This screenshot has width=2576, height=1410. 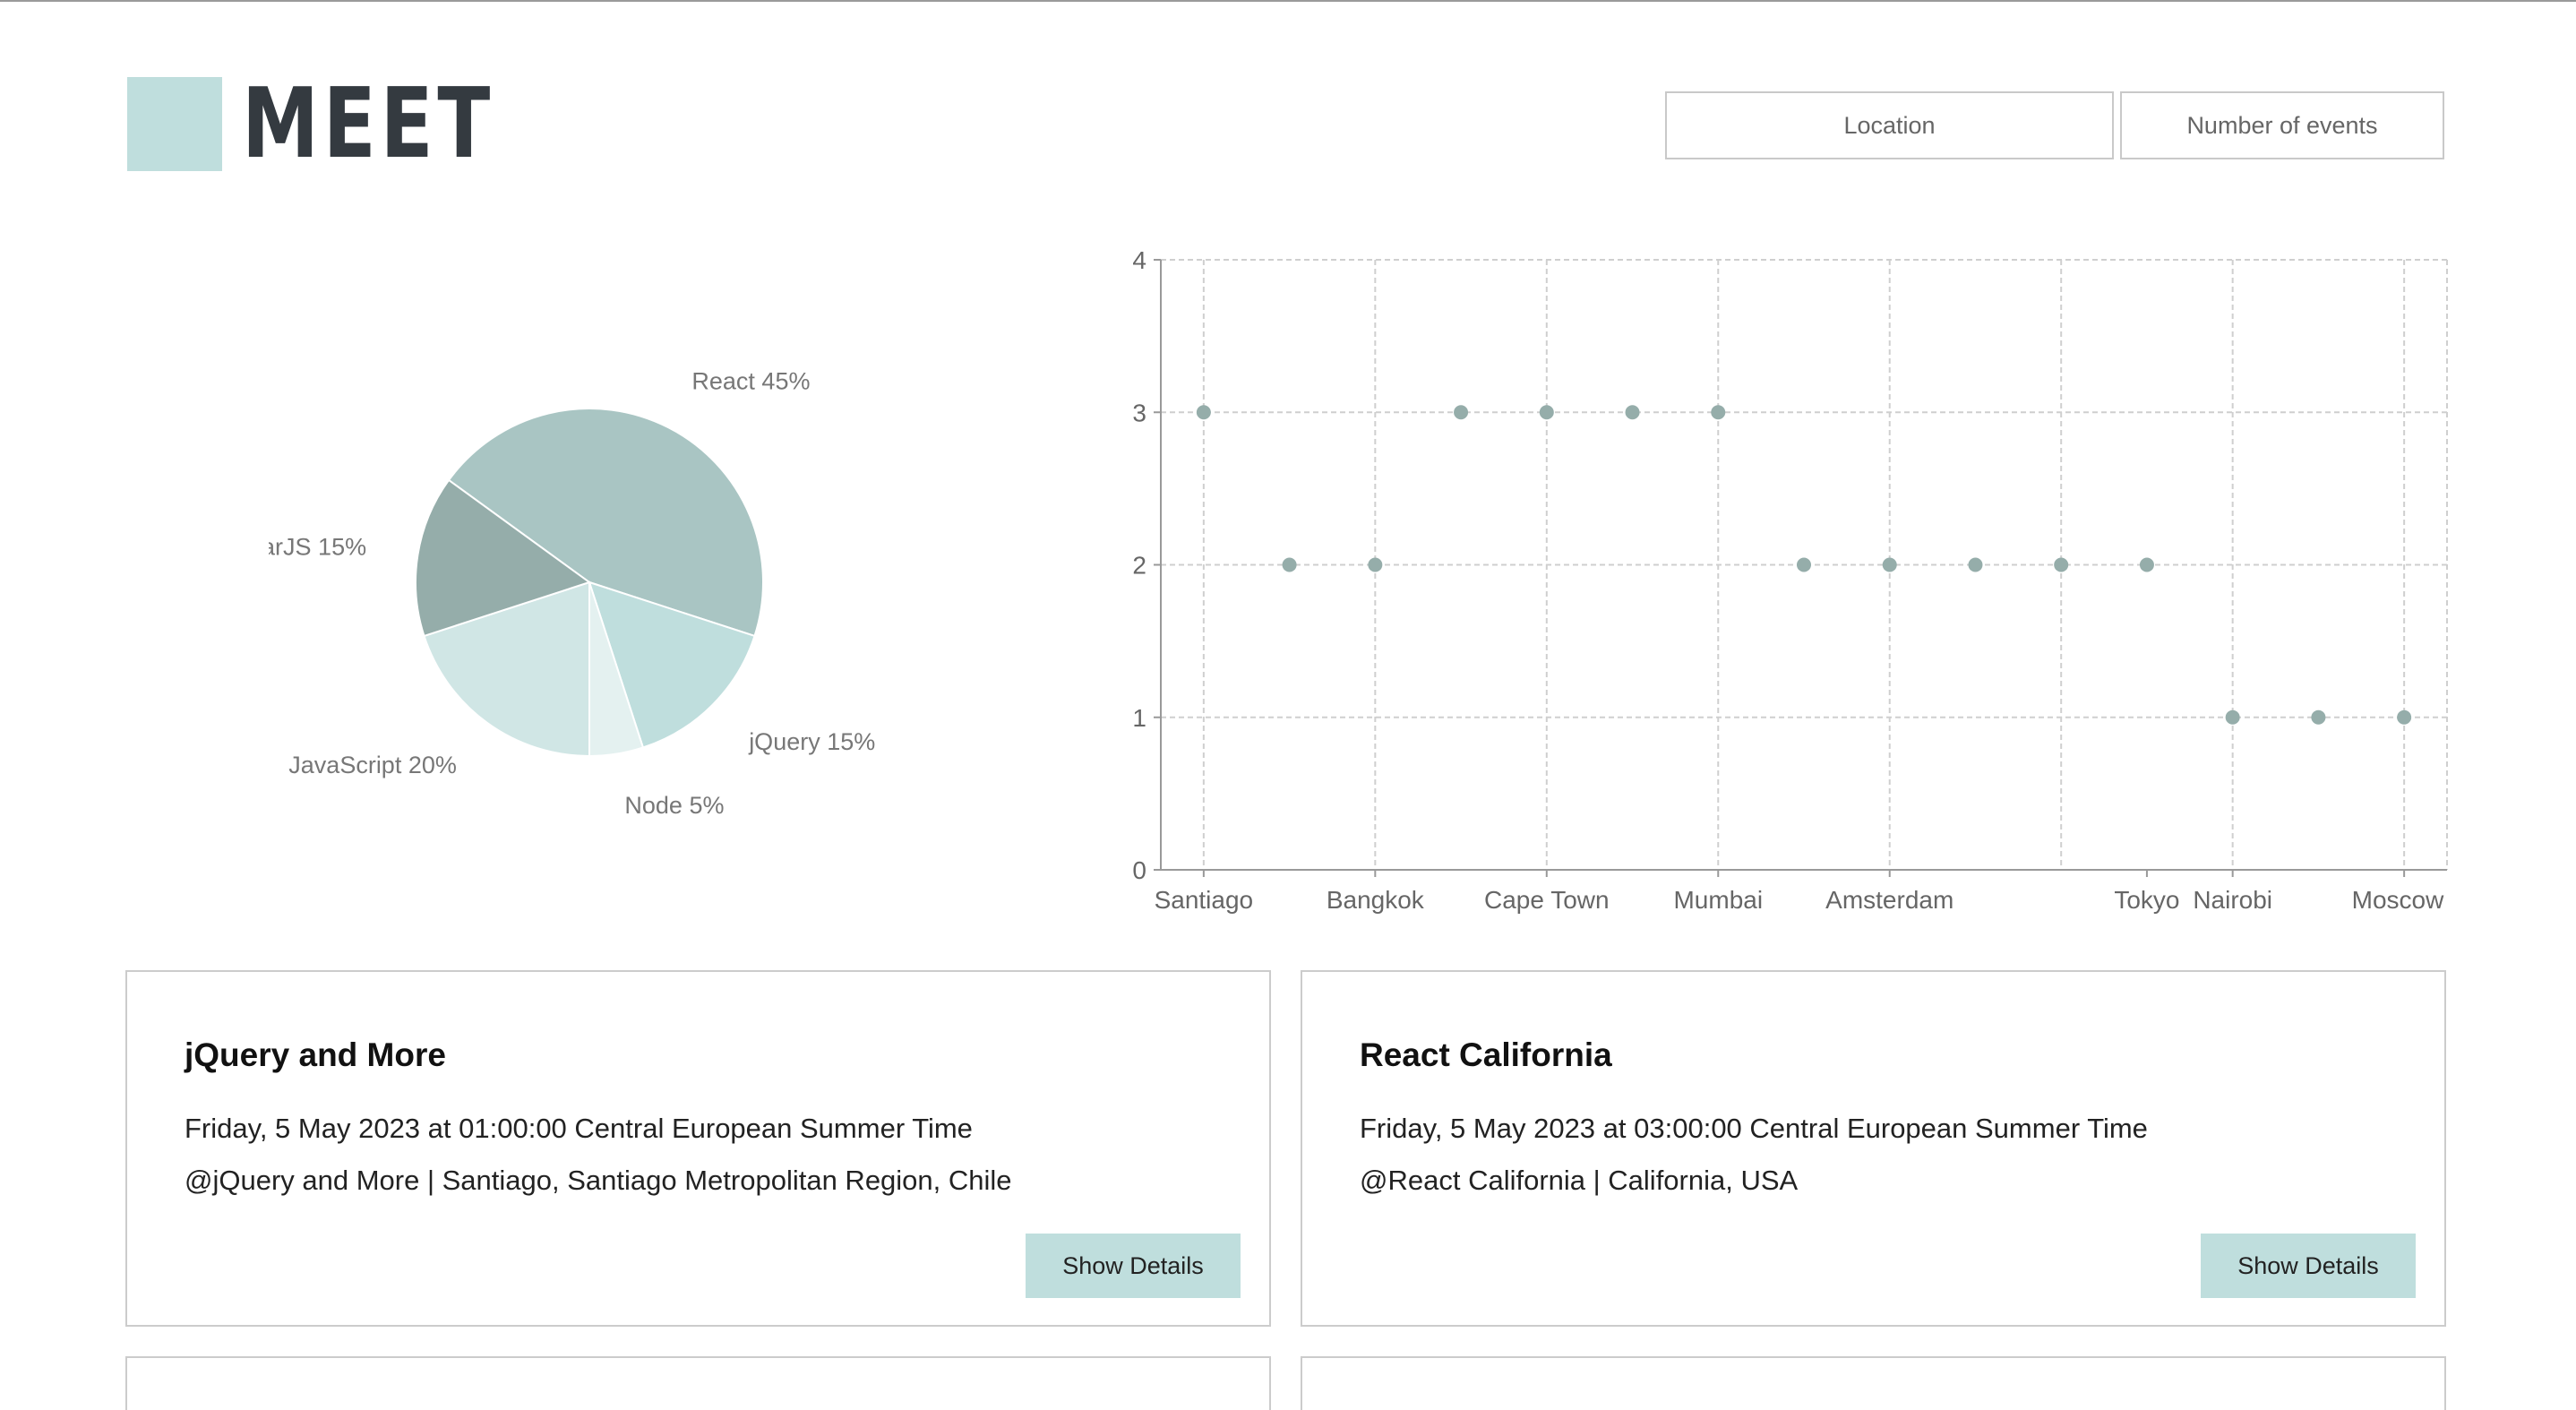 I want to click on pie-label: Node 5%, so click(x=674, y=805).